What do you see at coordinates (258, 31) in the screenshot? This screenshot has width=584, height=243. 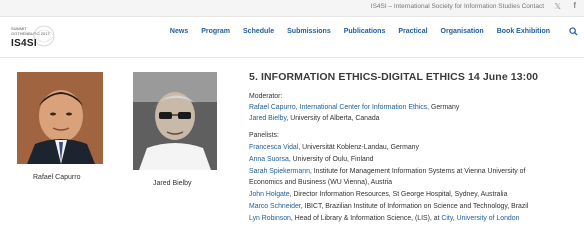 I see `nav-schedule: Schedule` at bounding box center [258, 31].